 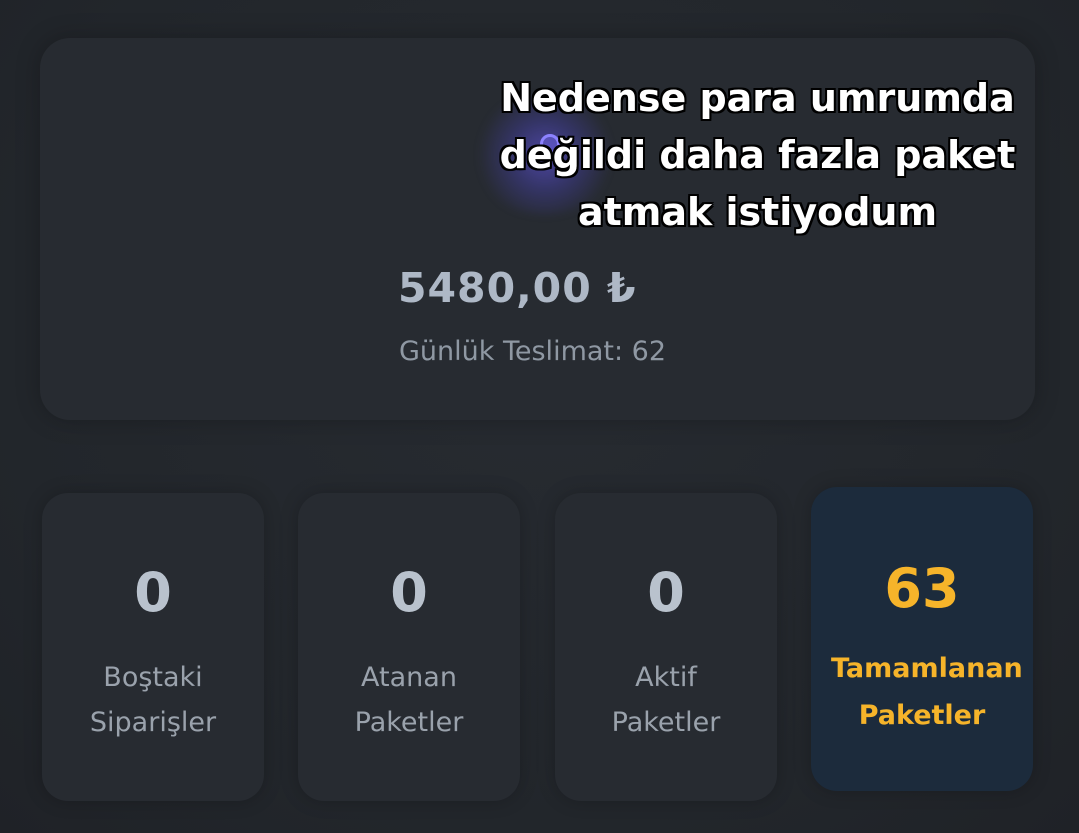 I want to click on stat-label-line: Tamamlanan, so click(x=927, y=668).